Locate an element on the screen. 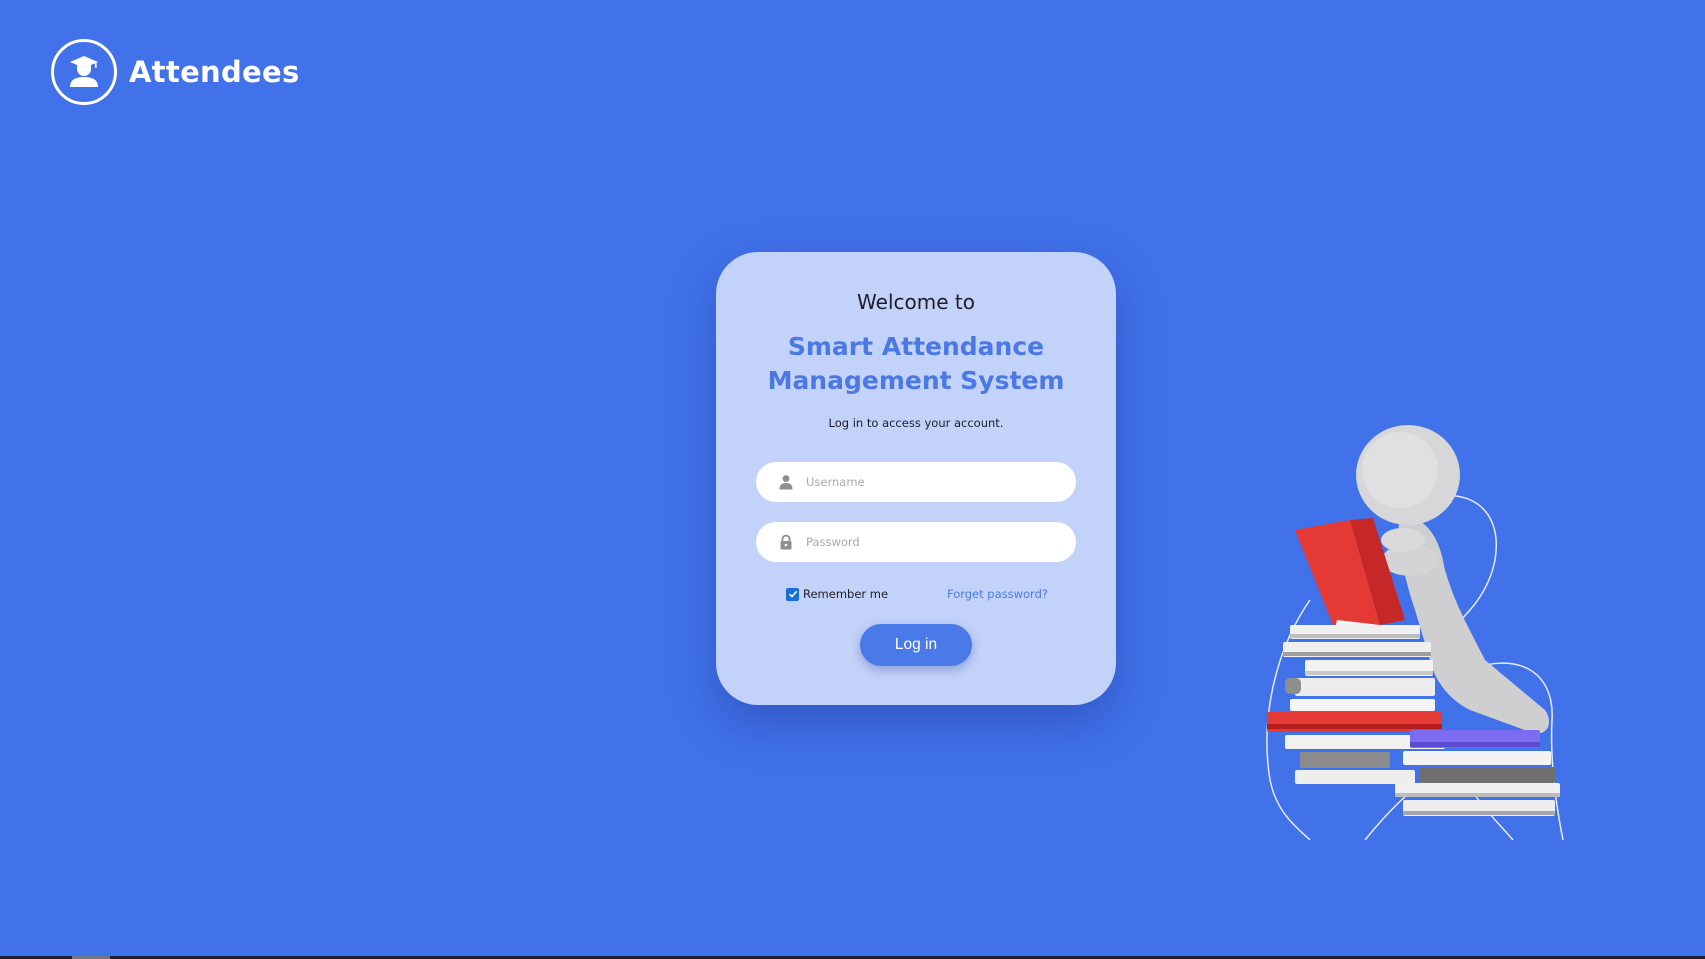  person-reading-books-illustration is located at coordinates (1445, 630).